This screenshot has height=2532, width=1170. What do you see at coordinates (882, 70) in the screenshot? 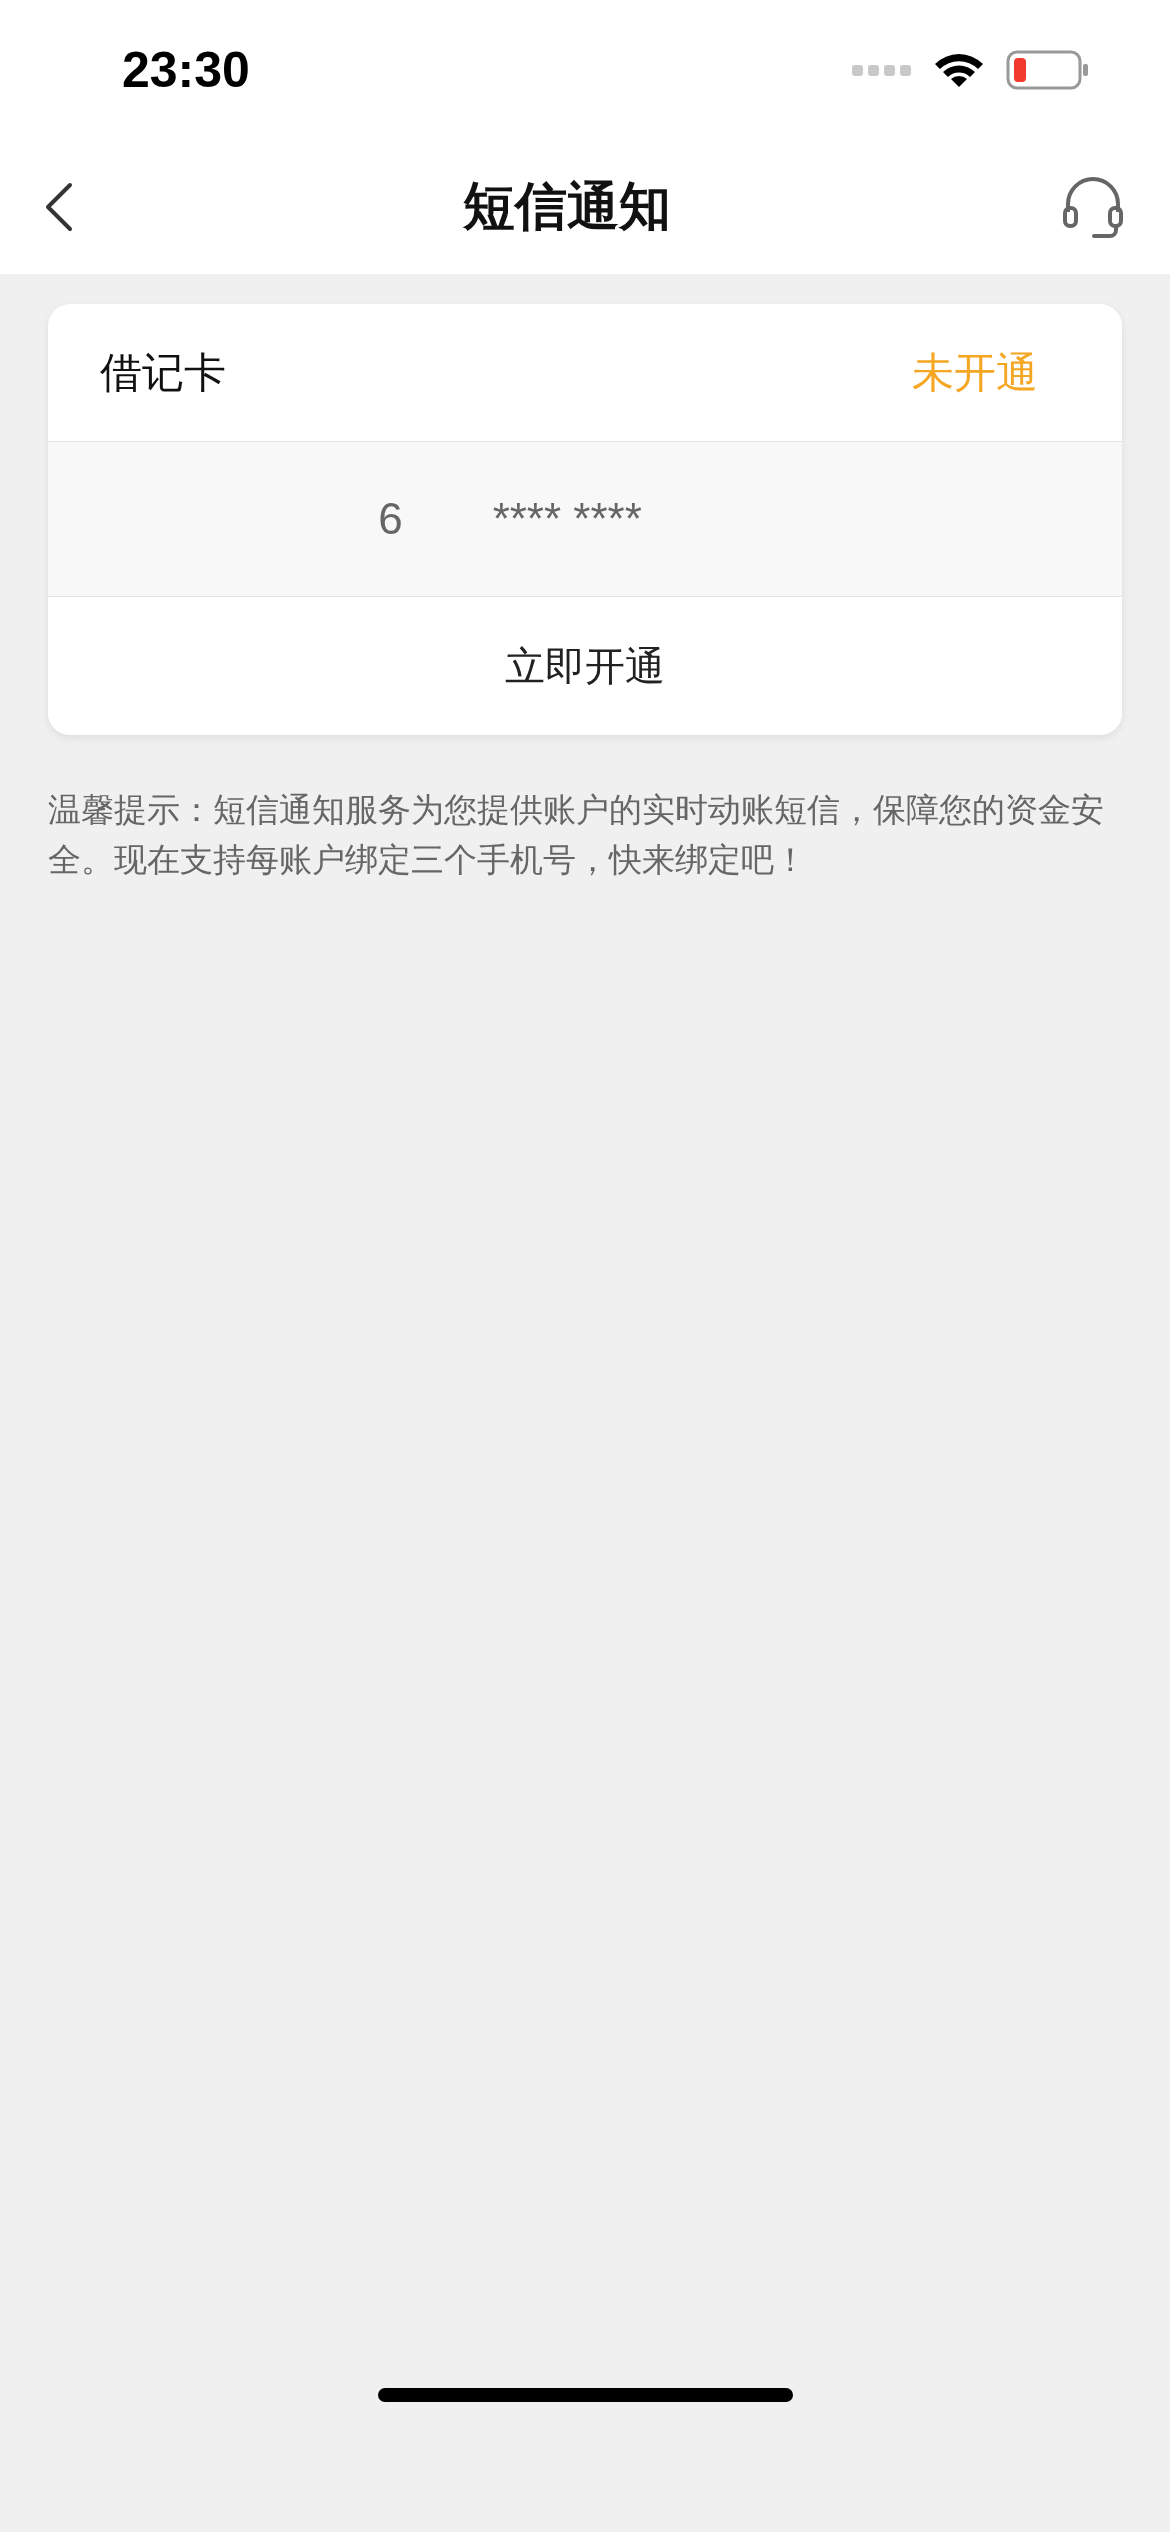
I see `signal-icon` at bounding box center [882, 70].